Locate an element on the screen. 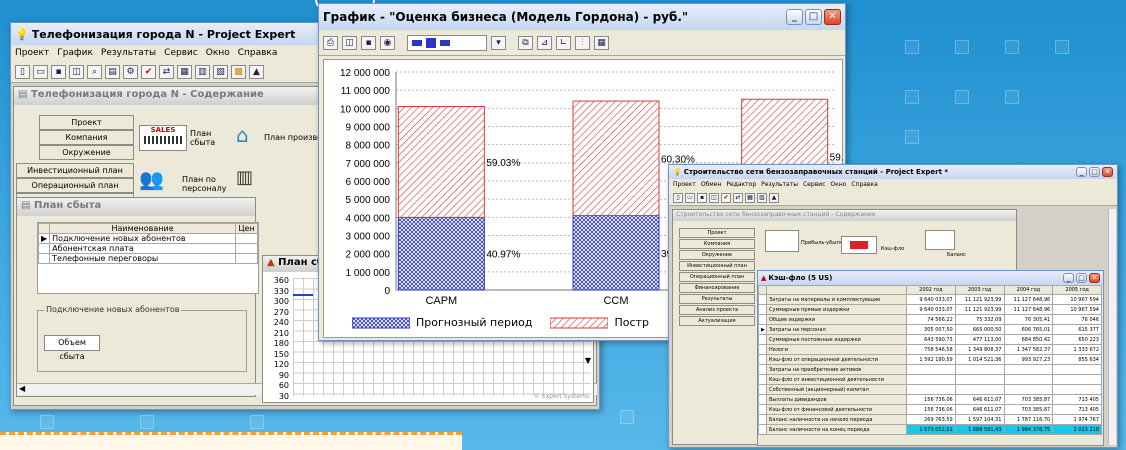 The height and width of the screenshot is (450, 1126). table-row: Кэш-фло от инвестиционной деятельности is located at coordinates (930, 379).